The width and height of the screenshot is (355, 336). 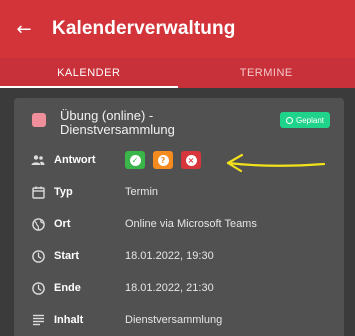 I want to click on back-arrow-icon: ←, so click(x=24, y=29).